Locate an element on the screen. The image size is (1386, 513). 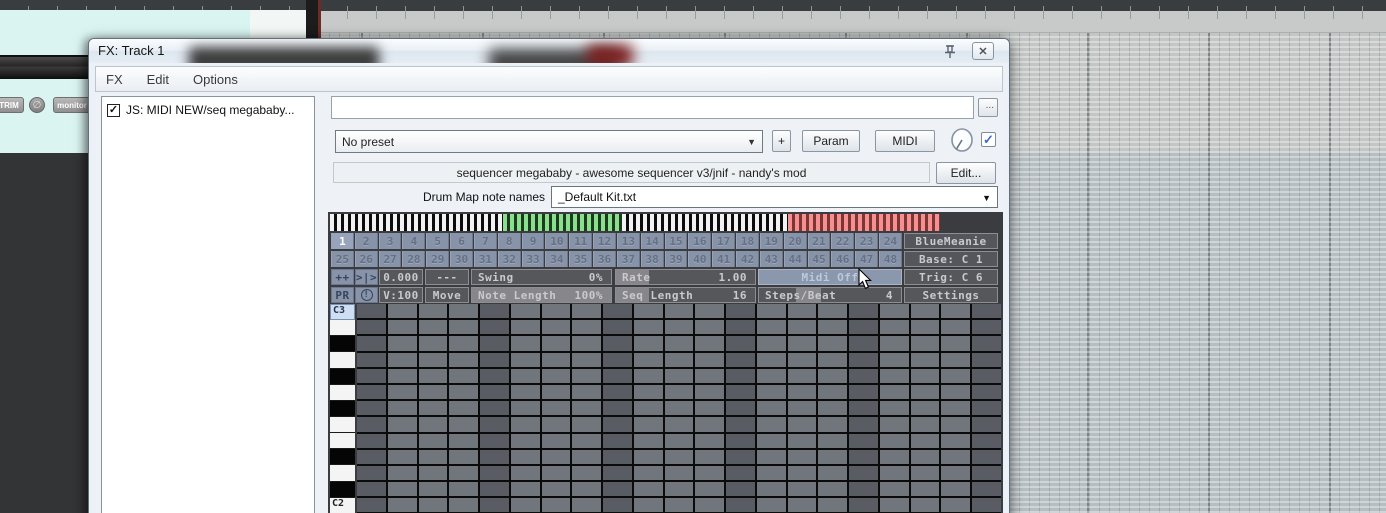
close-button: ✕ is located at coordinates (983, 51).